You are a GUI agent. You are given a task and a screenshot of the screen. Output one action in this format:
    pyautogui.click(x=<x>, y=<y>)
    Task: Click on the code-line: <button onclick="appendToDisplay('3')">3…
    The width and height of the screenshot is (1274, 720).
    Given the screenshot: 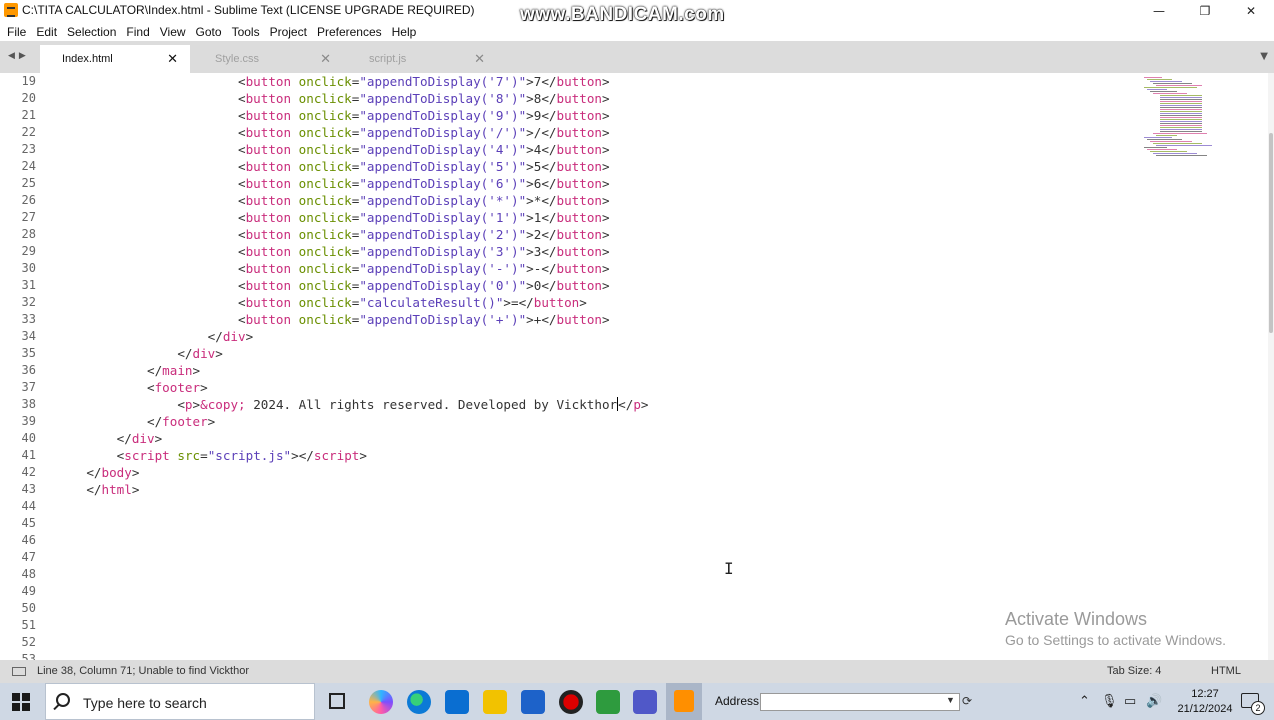 What is the action you would take?
    pyautogui.click(x=333, y=251)
    